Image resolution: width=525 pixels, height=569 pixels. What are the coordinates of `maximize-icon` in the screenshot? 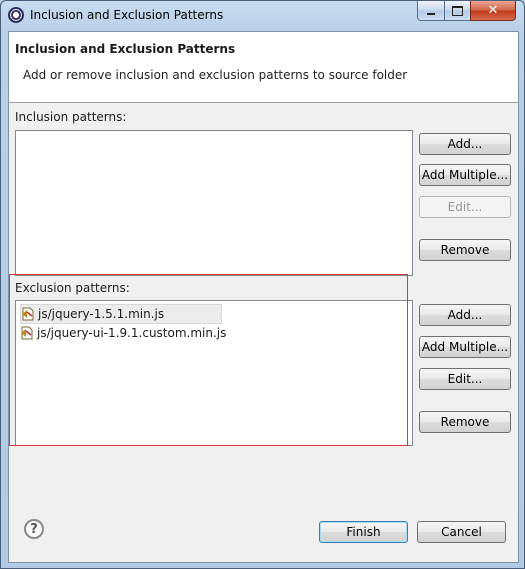 It's located at (457, 10).